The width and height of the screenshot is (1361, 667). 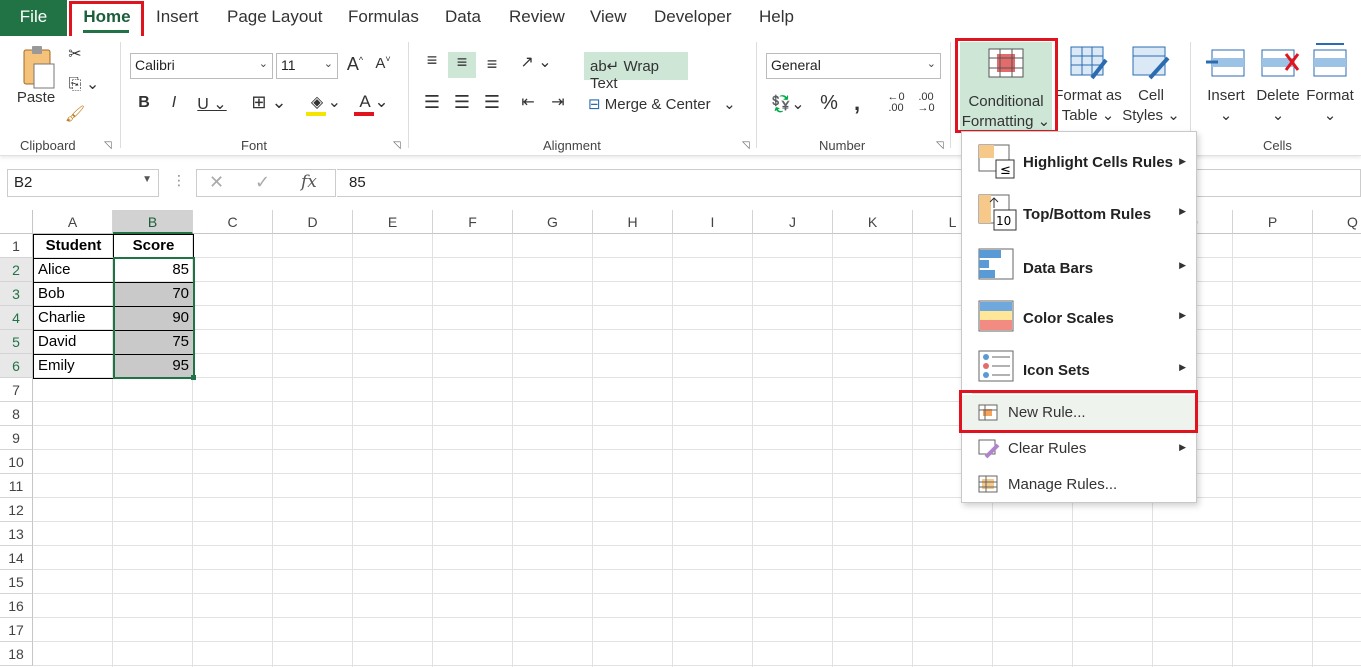 What do you see at coordinates (383, 63) in the screenshot?
I see `shrink-font-icon: A˅` at bounding box center [383, 63].